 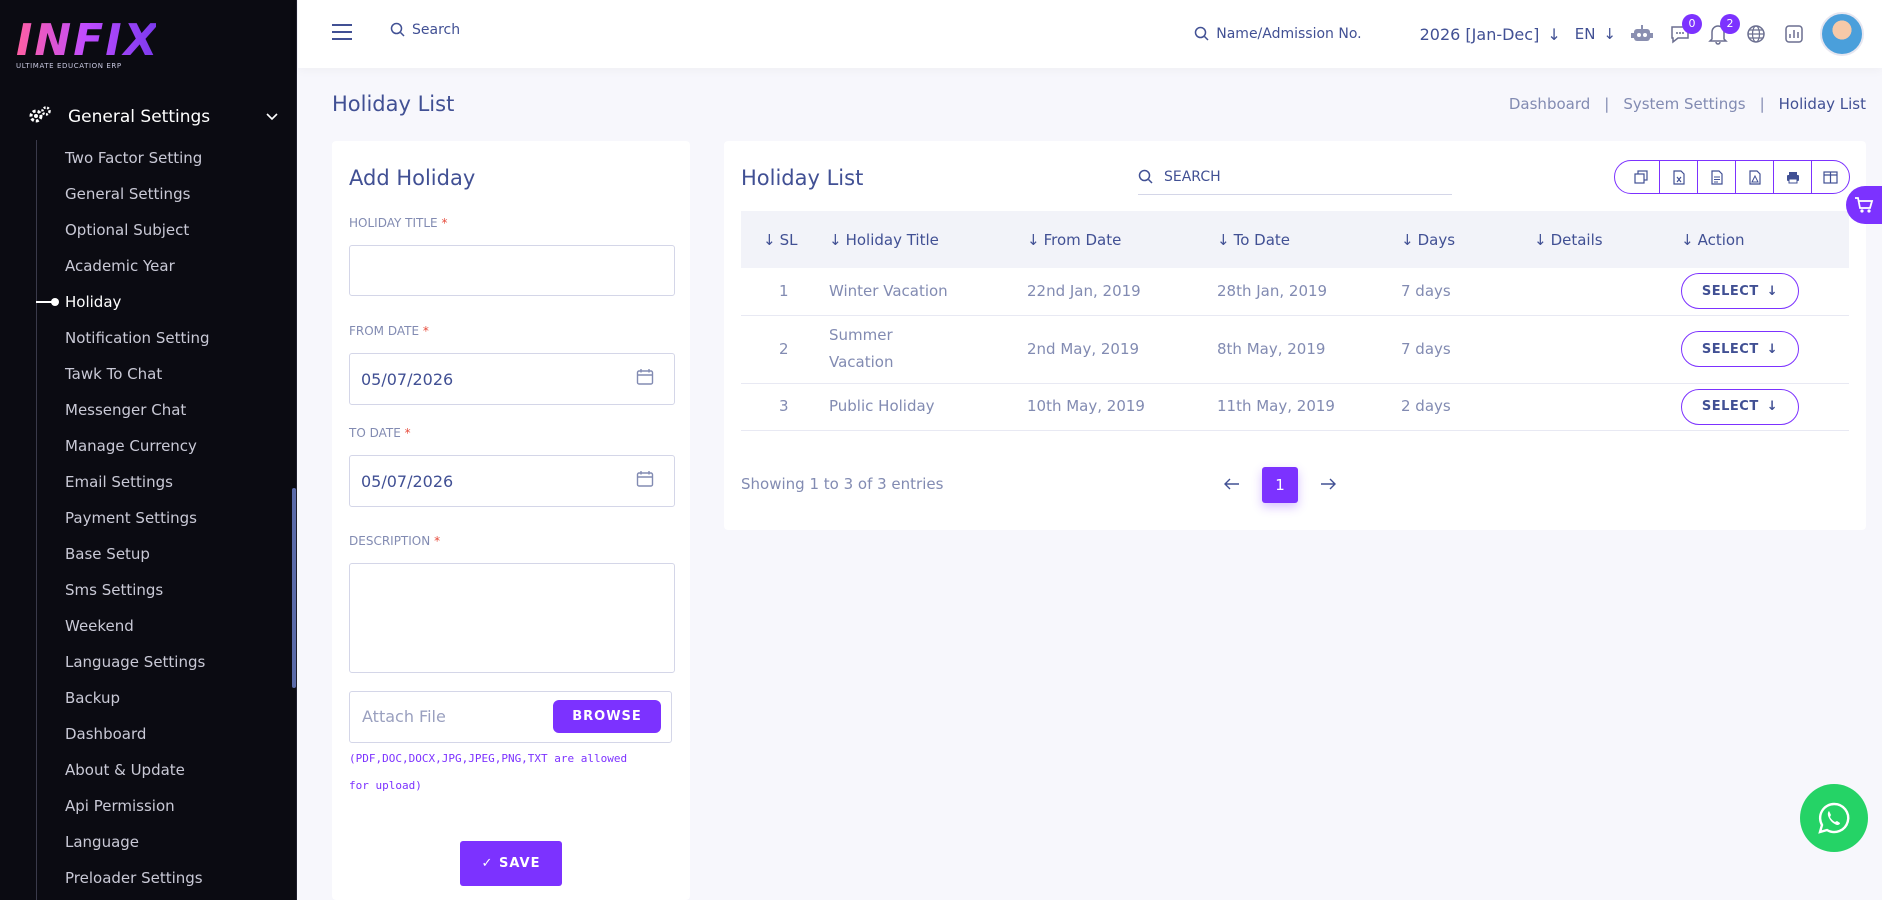 I want to click on student-search: Name/Admission No., so click(x=1278, y=34).